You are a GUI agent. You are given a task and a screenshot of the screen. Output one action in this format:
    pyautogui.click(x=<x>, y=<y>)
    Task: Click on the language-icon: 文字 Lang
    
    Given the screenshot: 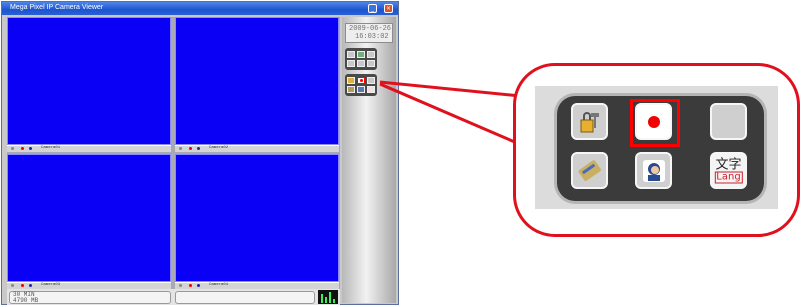 What is the action you would take?
    pyautogui.click(x=728, y=170)
    